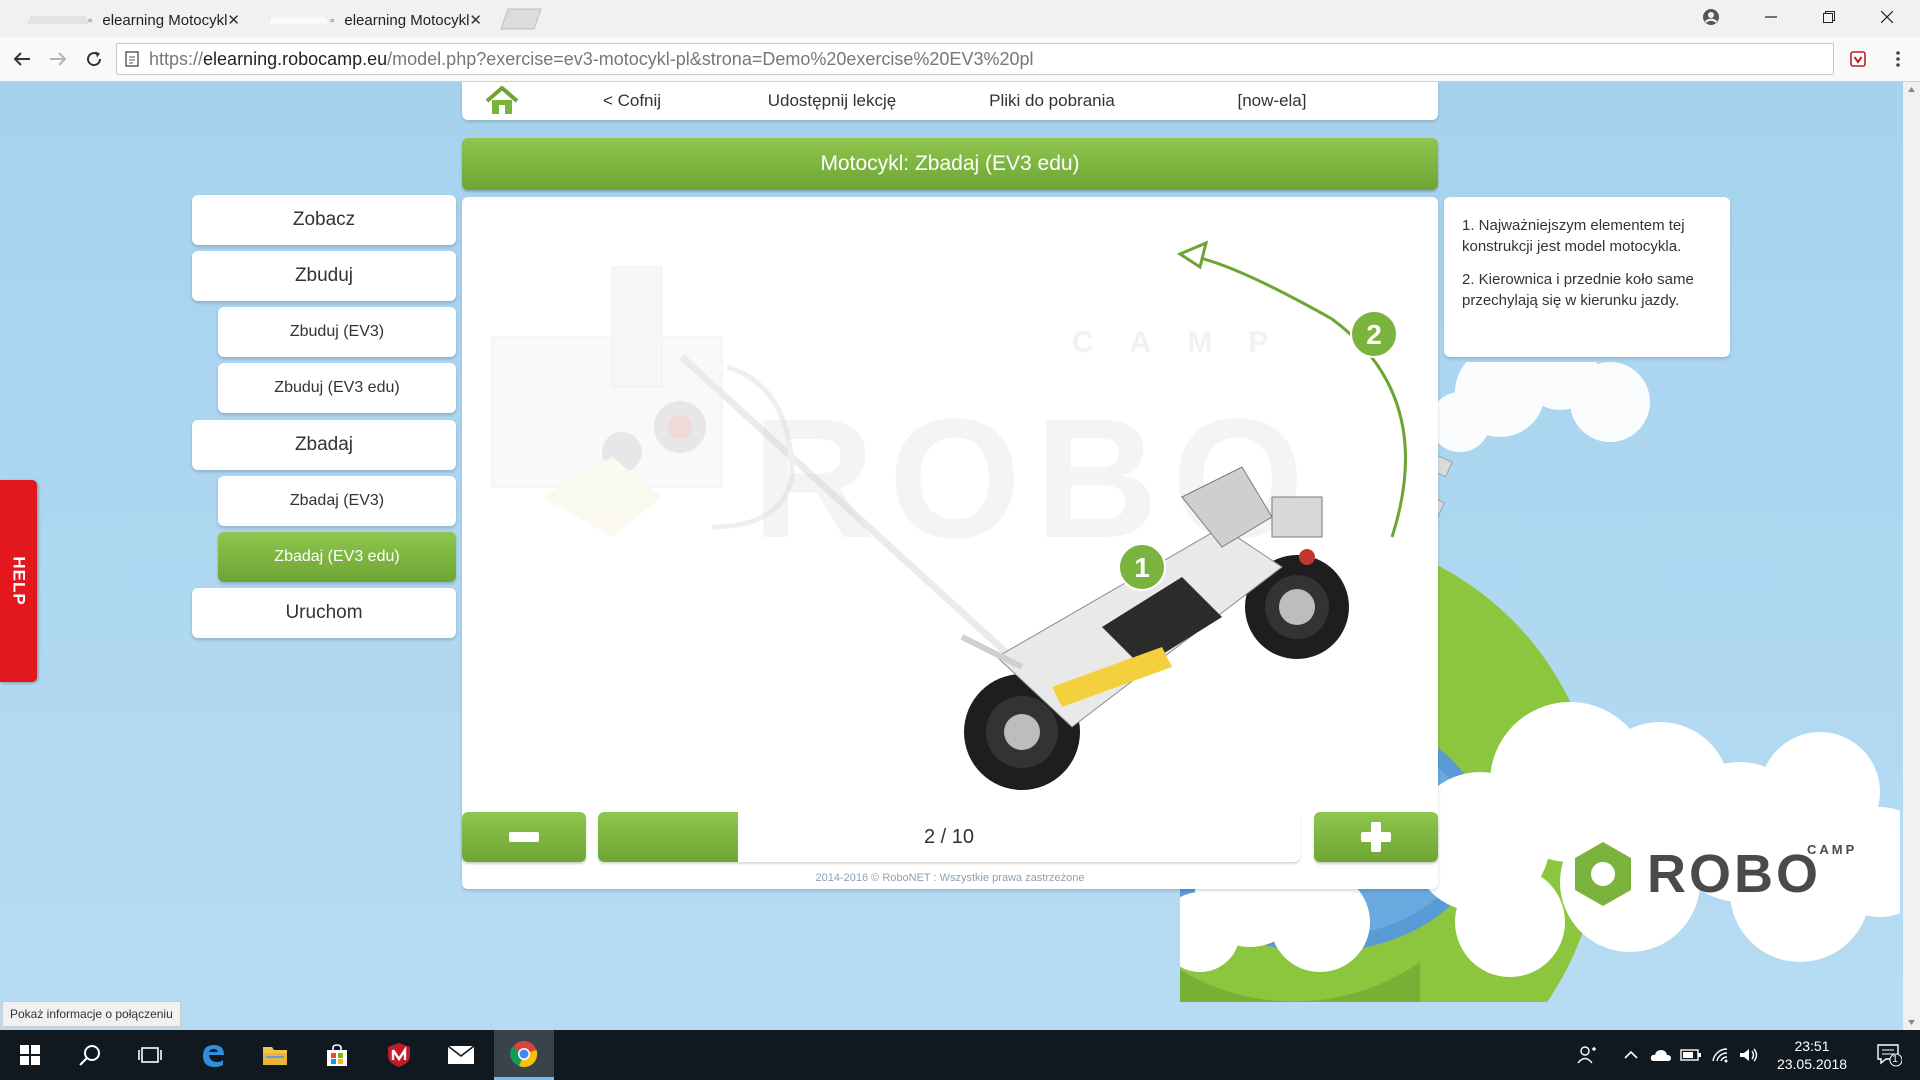  Describe the element at coordinates (1711, 17) in the screenshot. I see `profile-icon` at that location.